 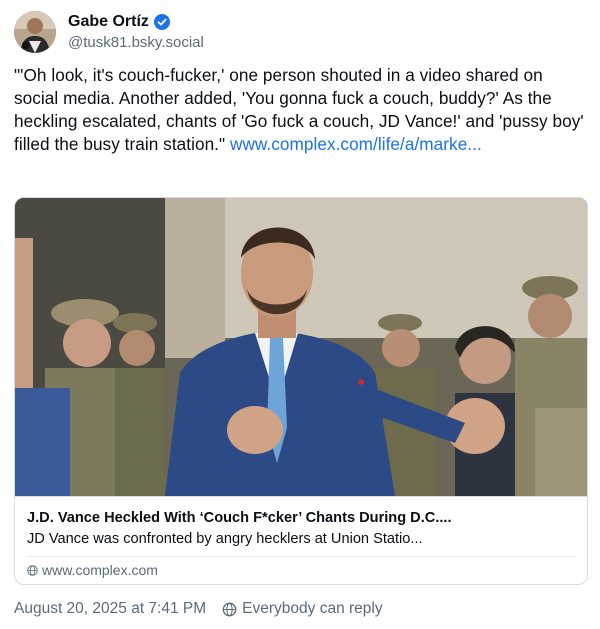 I want to click on link-card-domain: www.complex.com, so click(x=100, y=570).